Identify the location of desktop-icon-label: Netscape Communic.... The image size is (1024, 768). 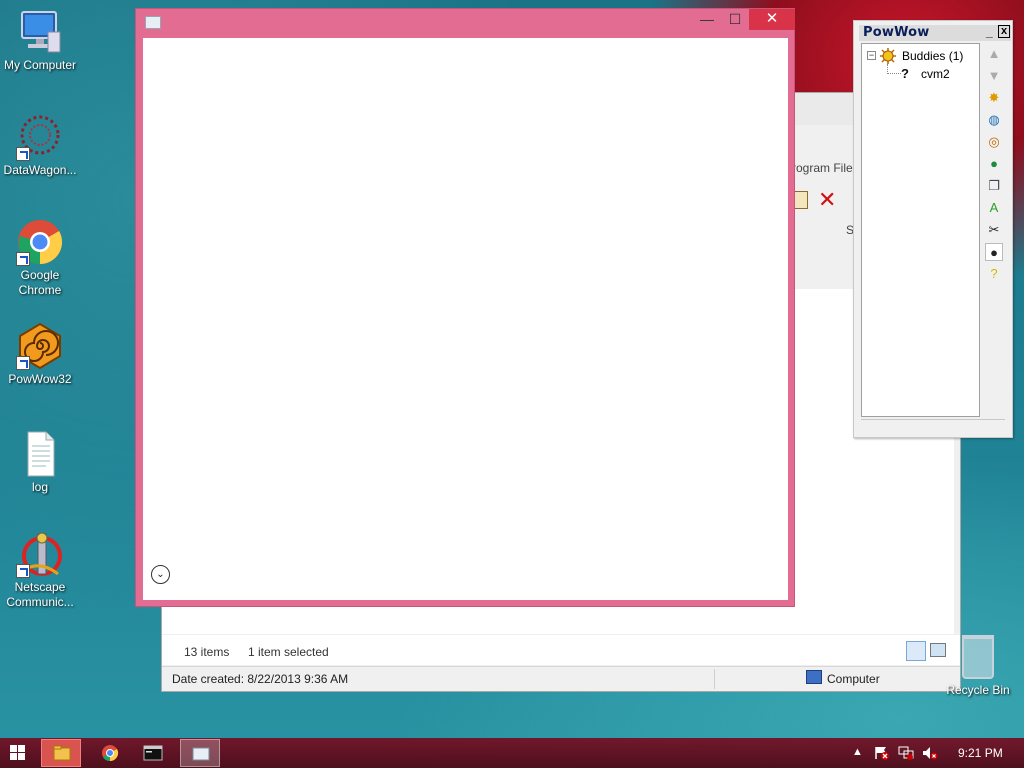
(40, 594).